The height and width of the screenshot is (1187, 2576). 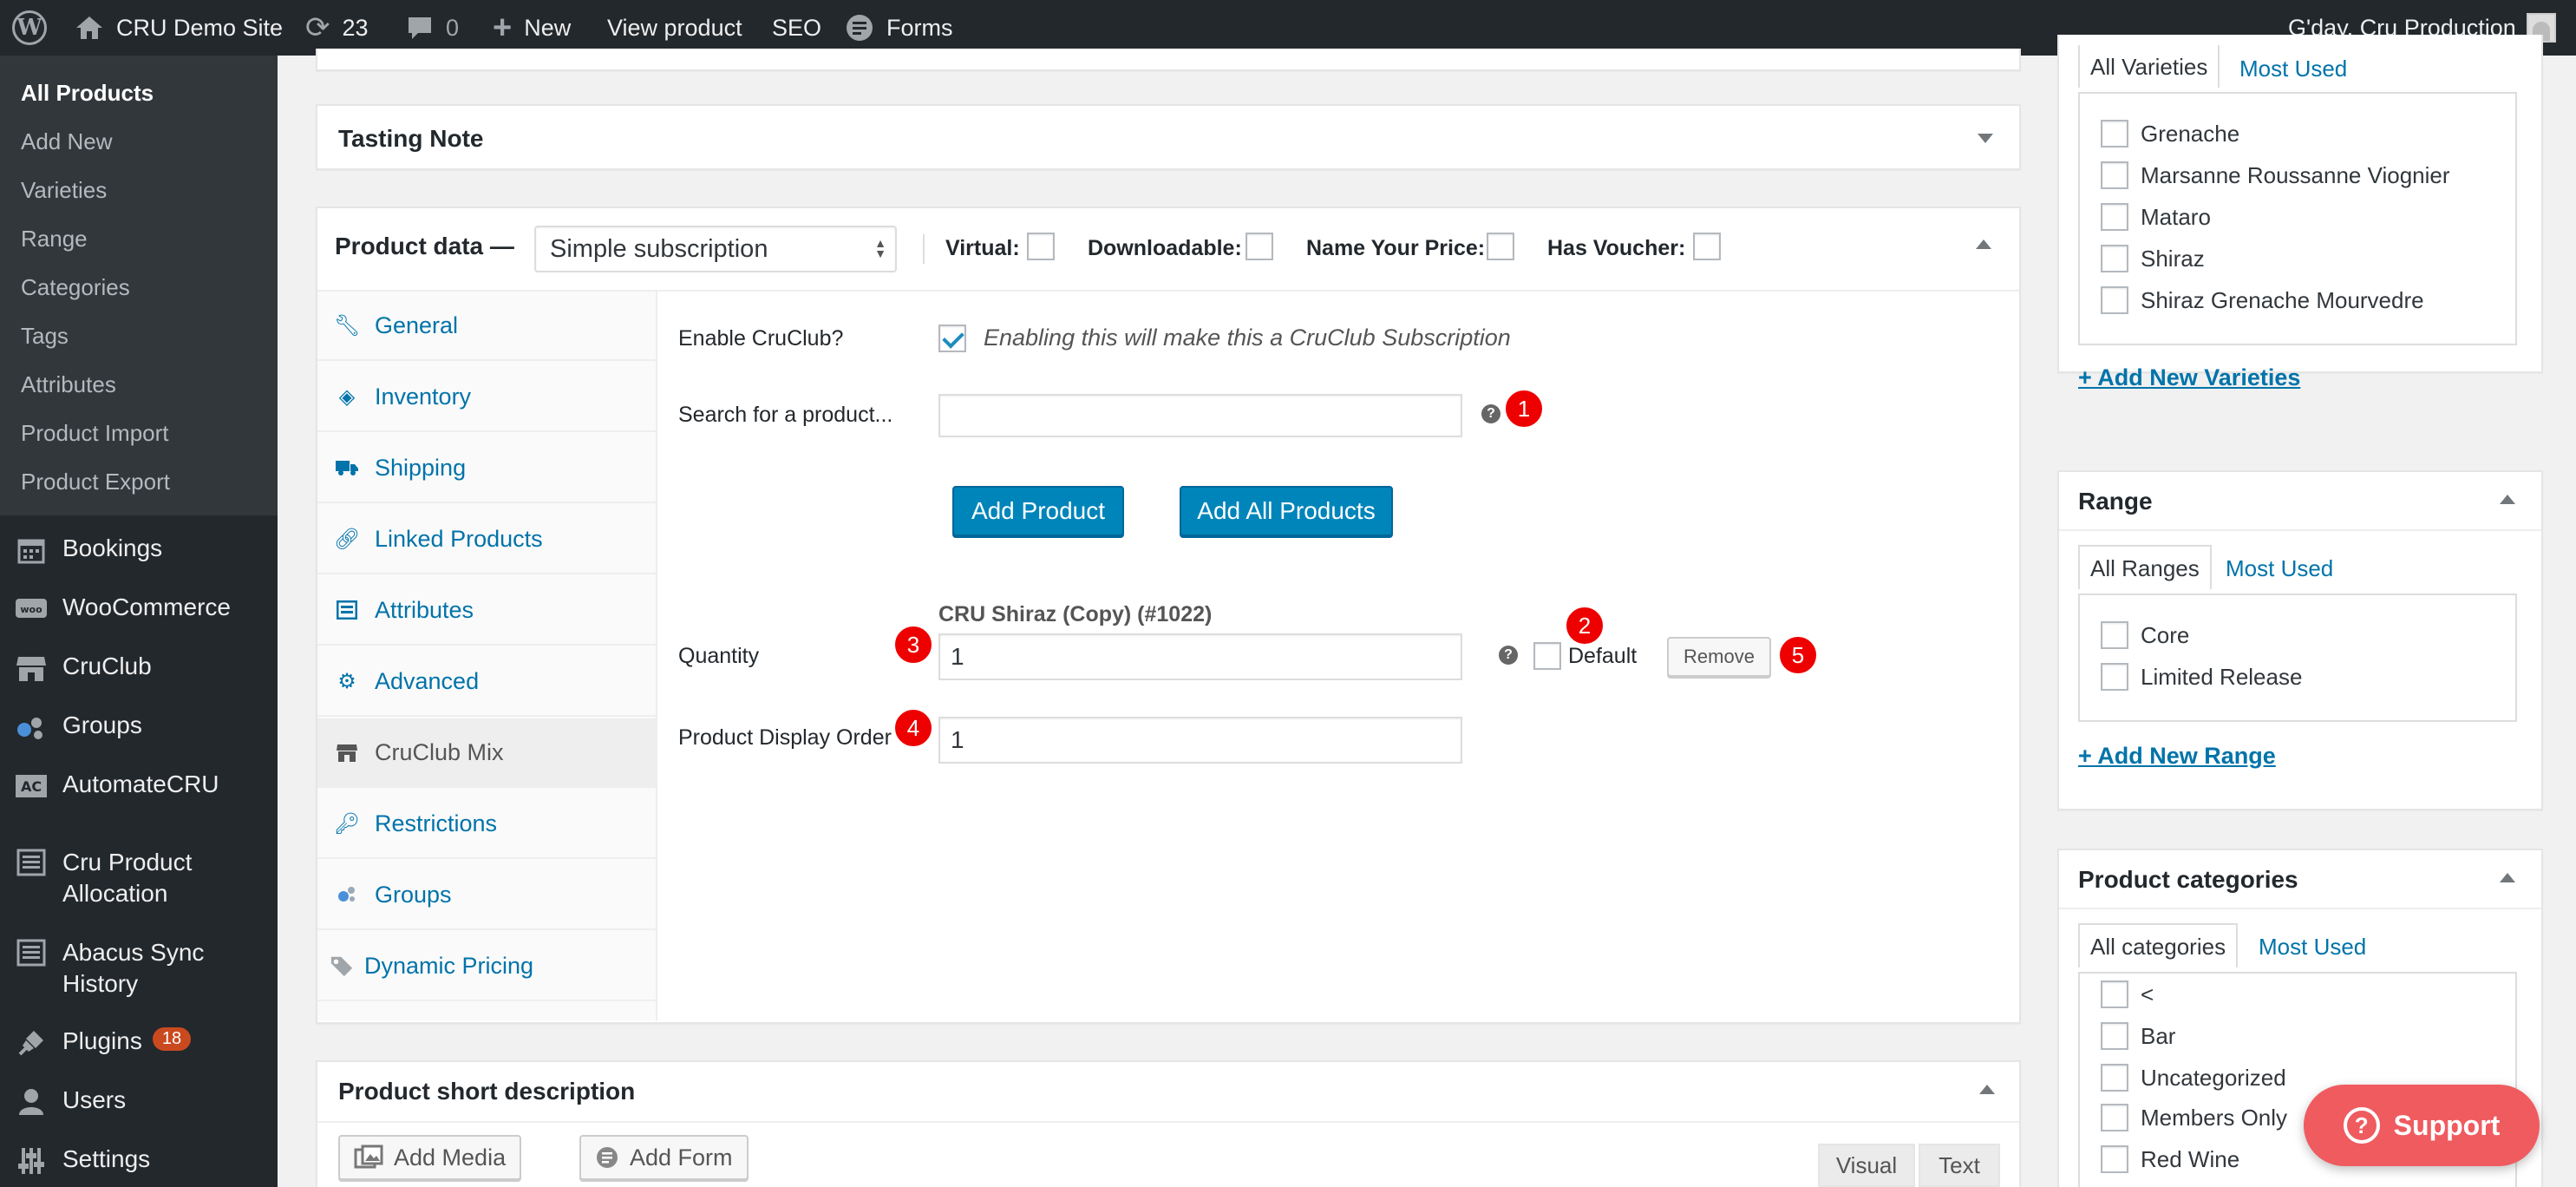 What do you see at coordinates (664, 1157) in the screenshot?
I see `add-form-button: Add Form` at bounding box center [664, 1157].